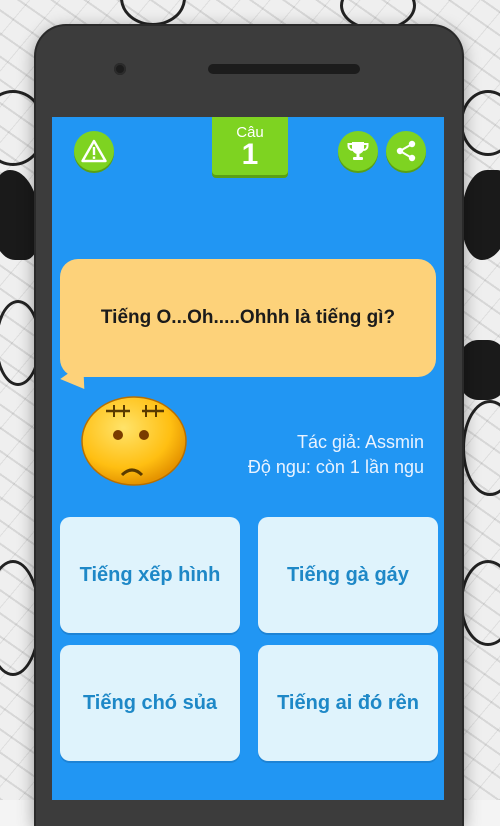  I want to click on answer-button-1: Tiếng xếp hình, so click(150, 575).